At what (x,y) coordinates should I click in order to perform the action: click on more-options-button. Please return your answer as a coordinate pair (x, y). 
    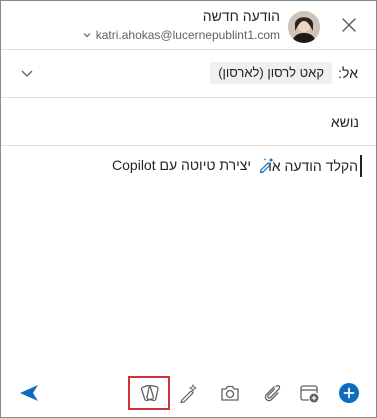
    Looking at the image, I should click on (349, 393).